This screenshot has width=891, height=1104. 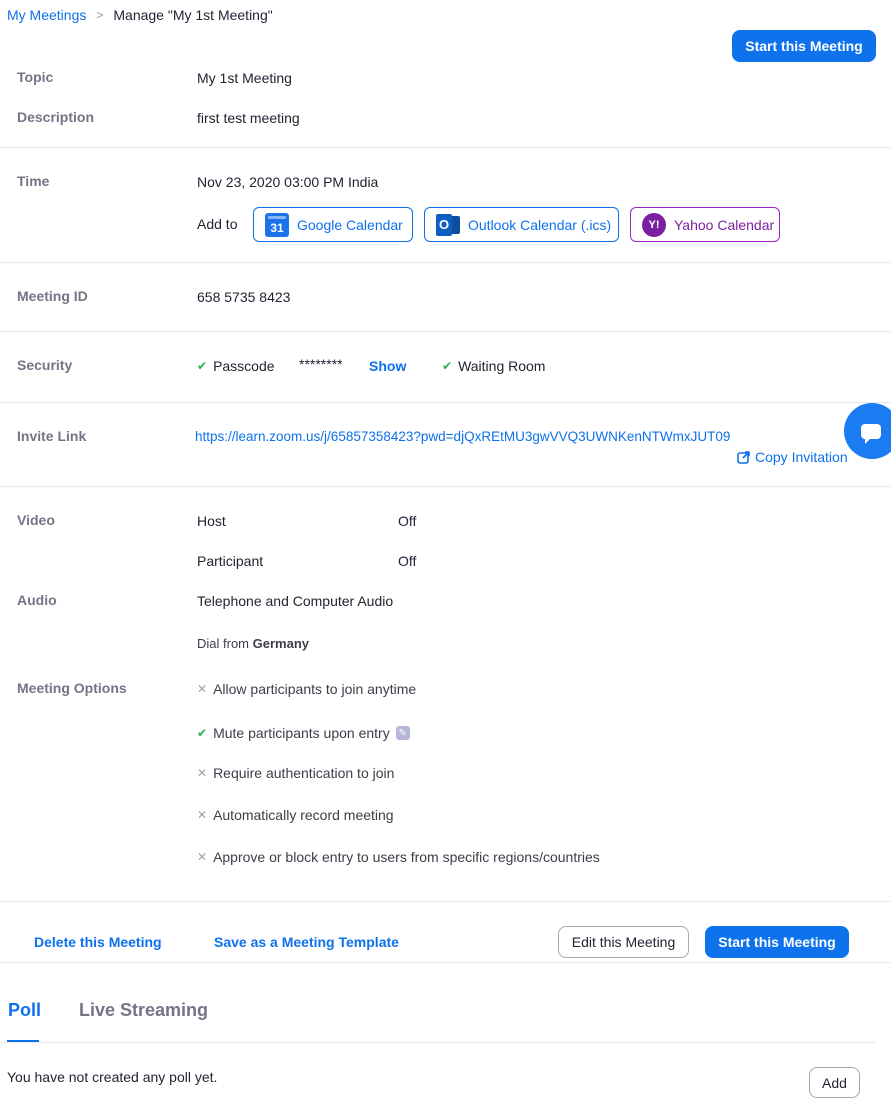 I want to click on yahoo-calendar-label: Yahoo Calendar, so click(x=724, y=224).